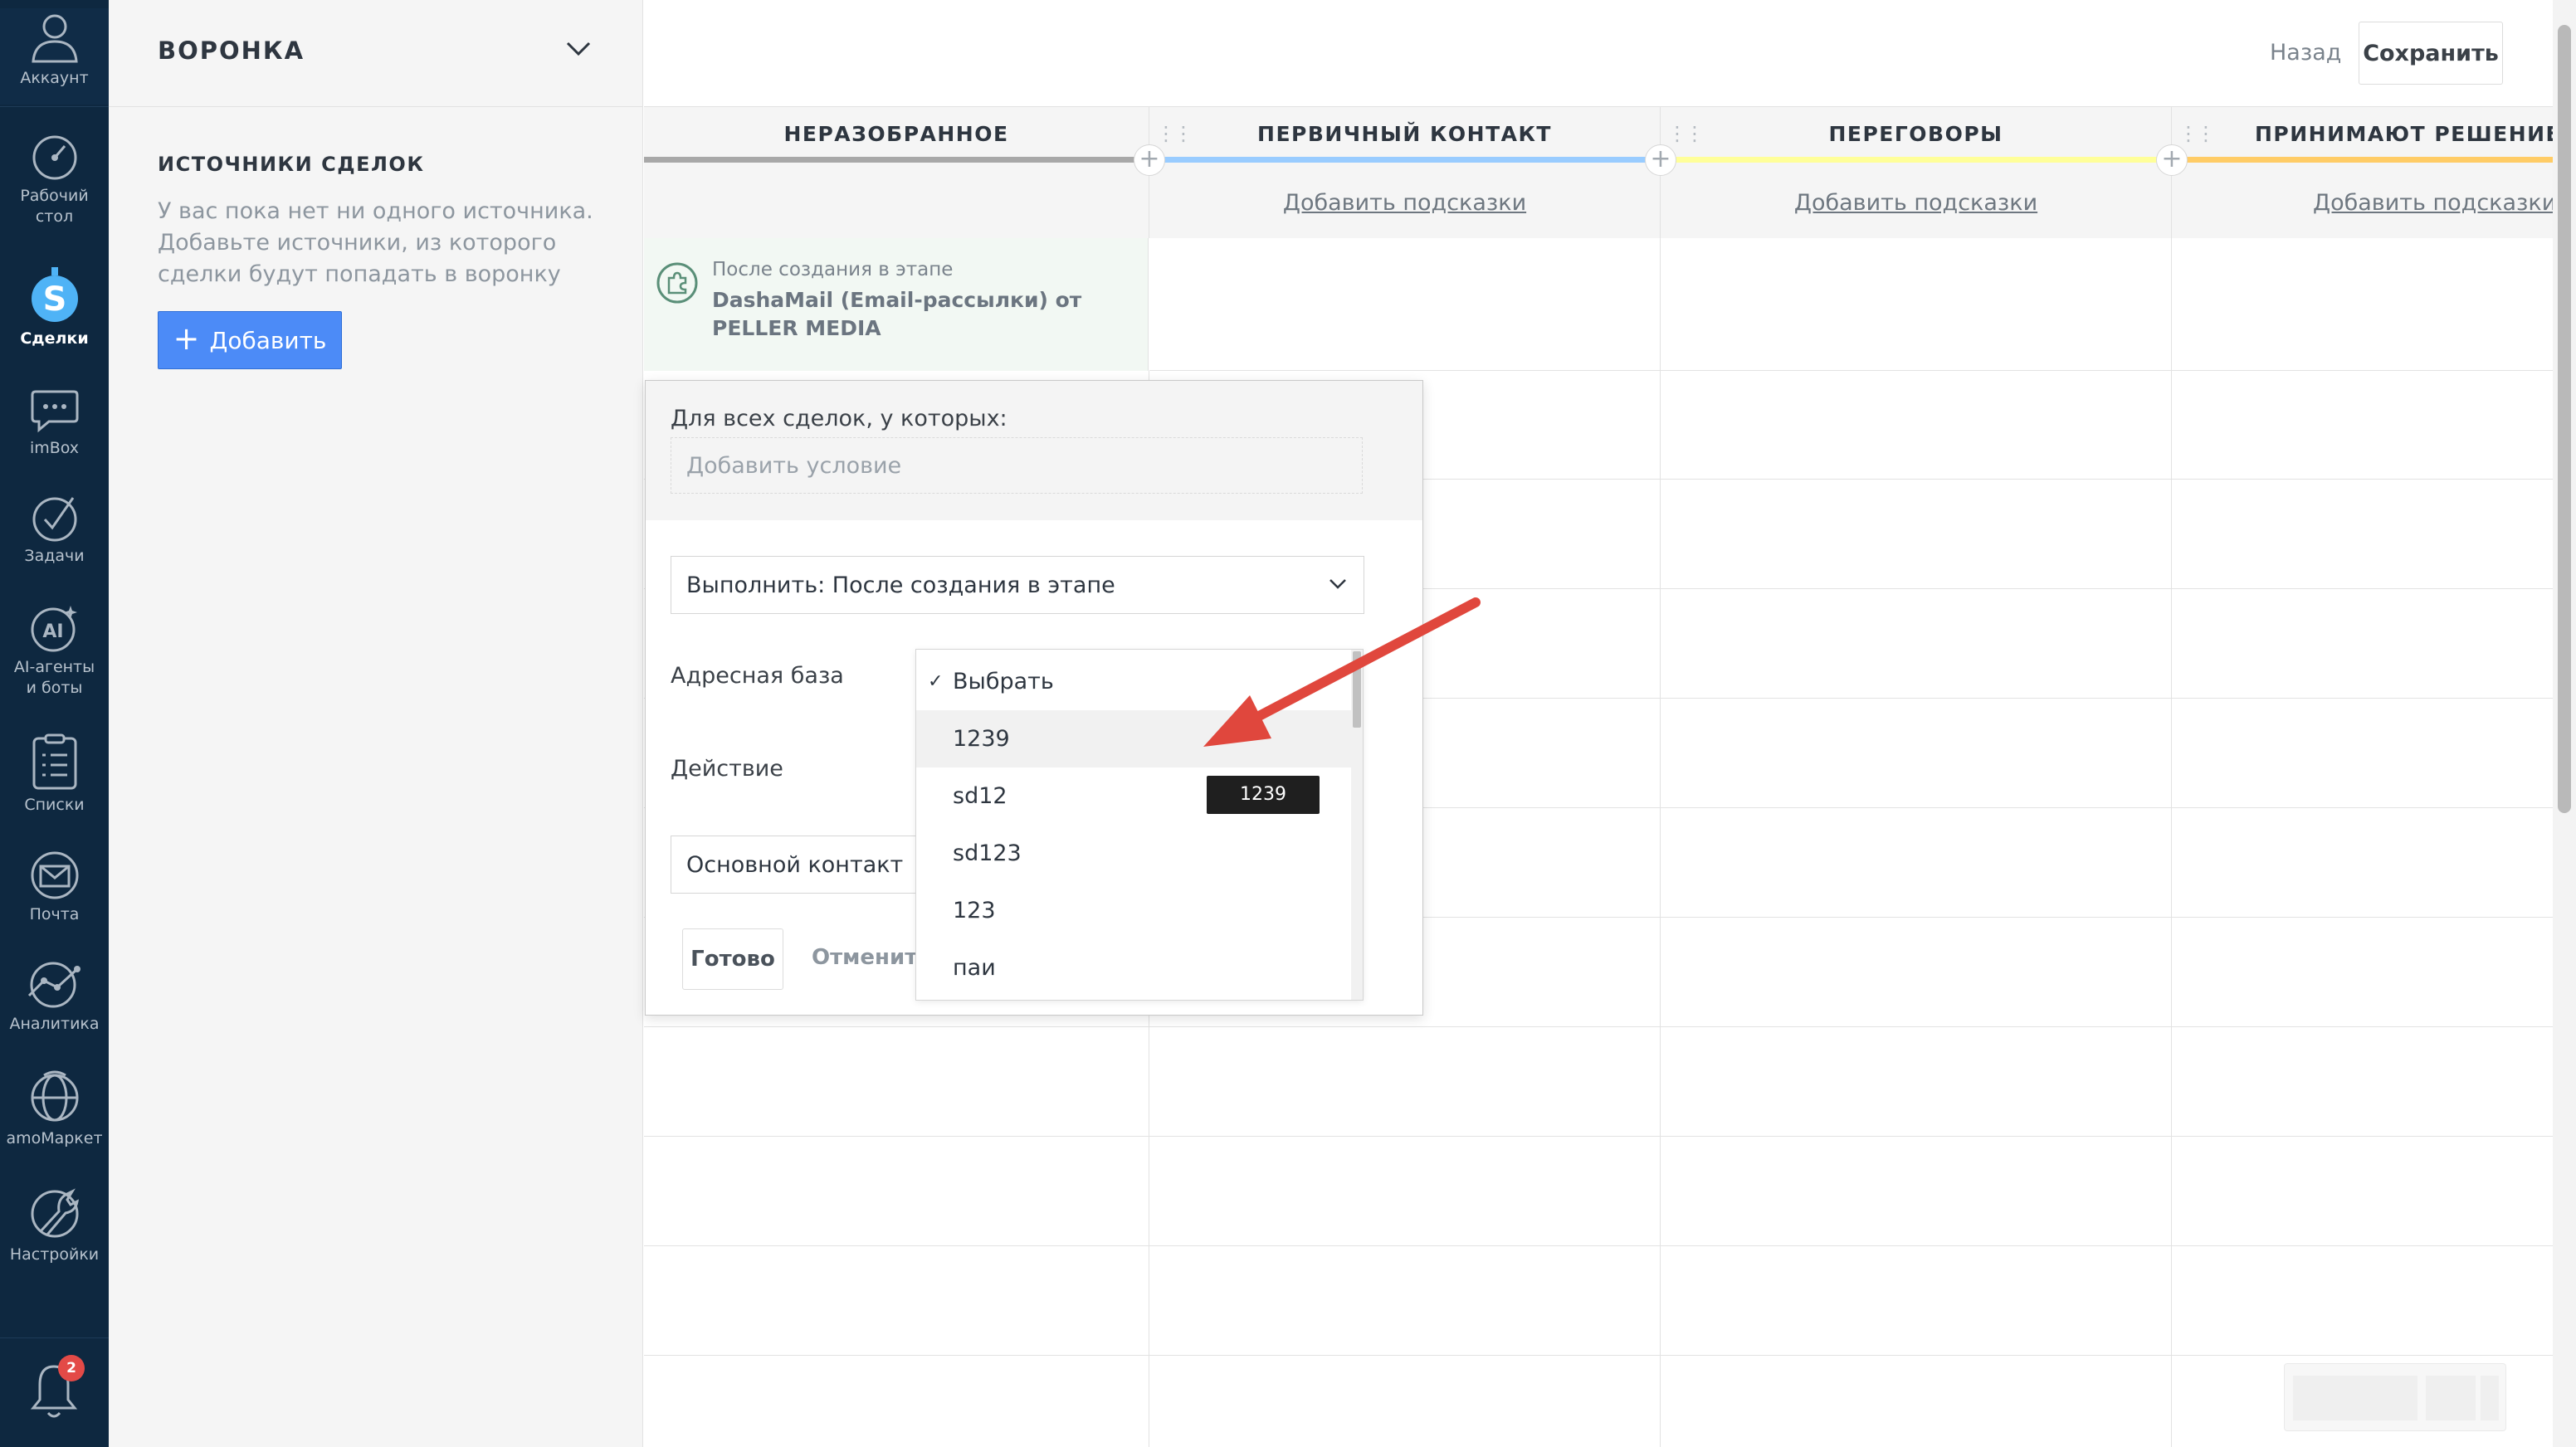 This screenshot has width=2576, height=1447. Describe the element at coordinates (2306, 53) in the screenshot. I see `back-link: Назад` at that location.